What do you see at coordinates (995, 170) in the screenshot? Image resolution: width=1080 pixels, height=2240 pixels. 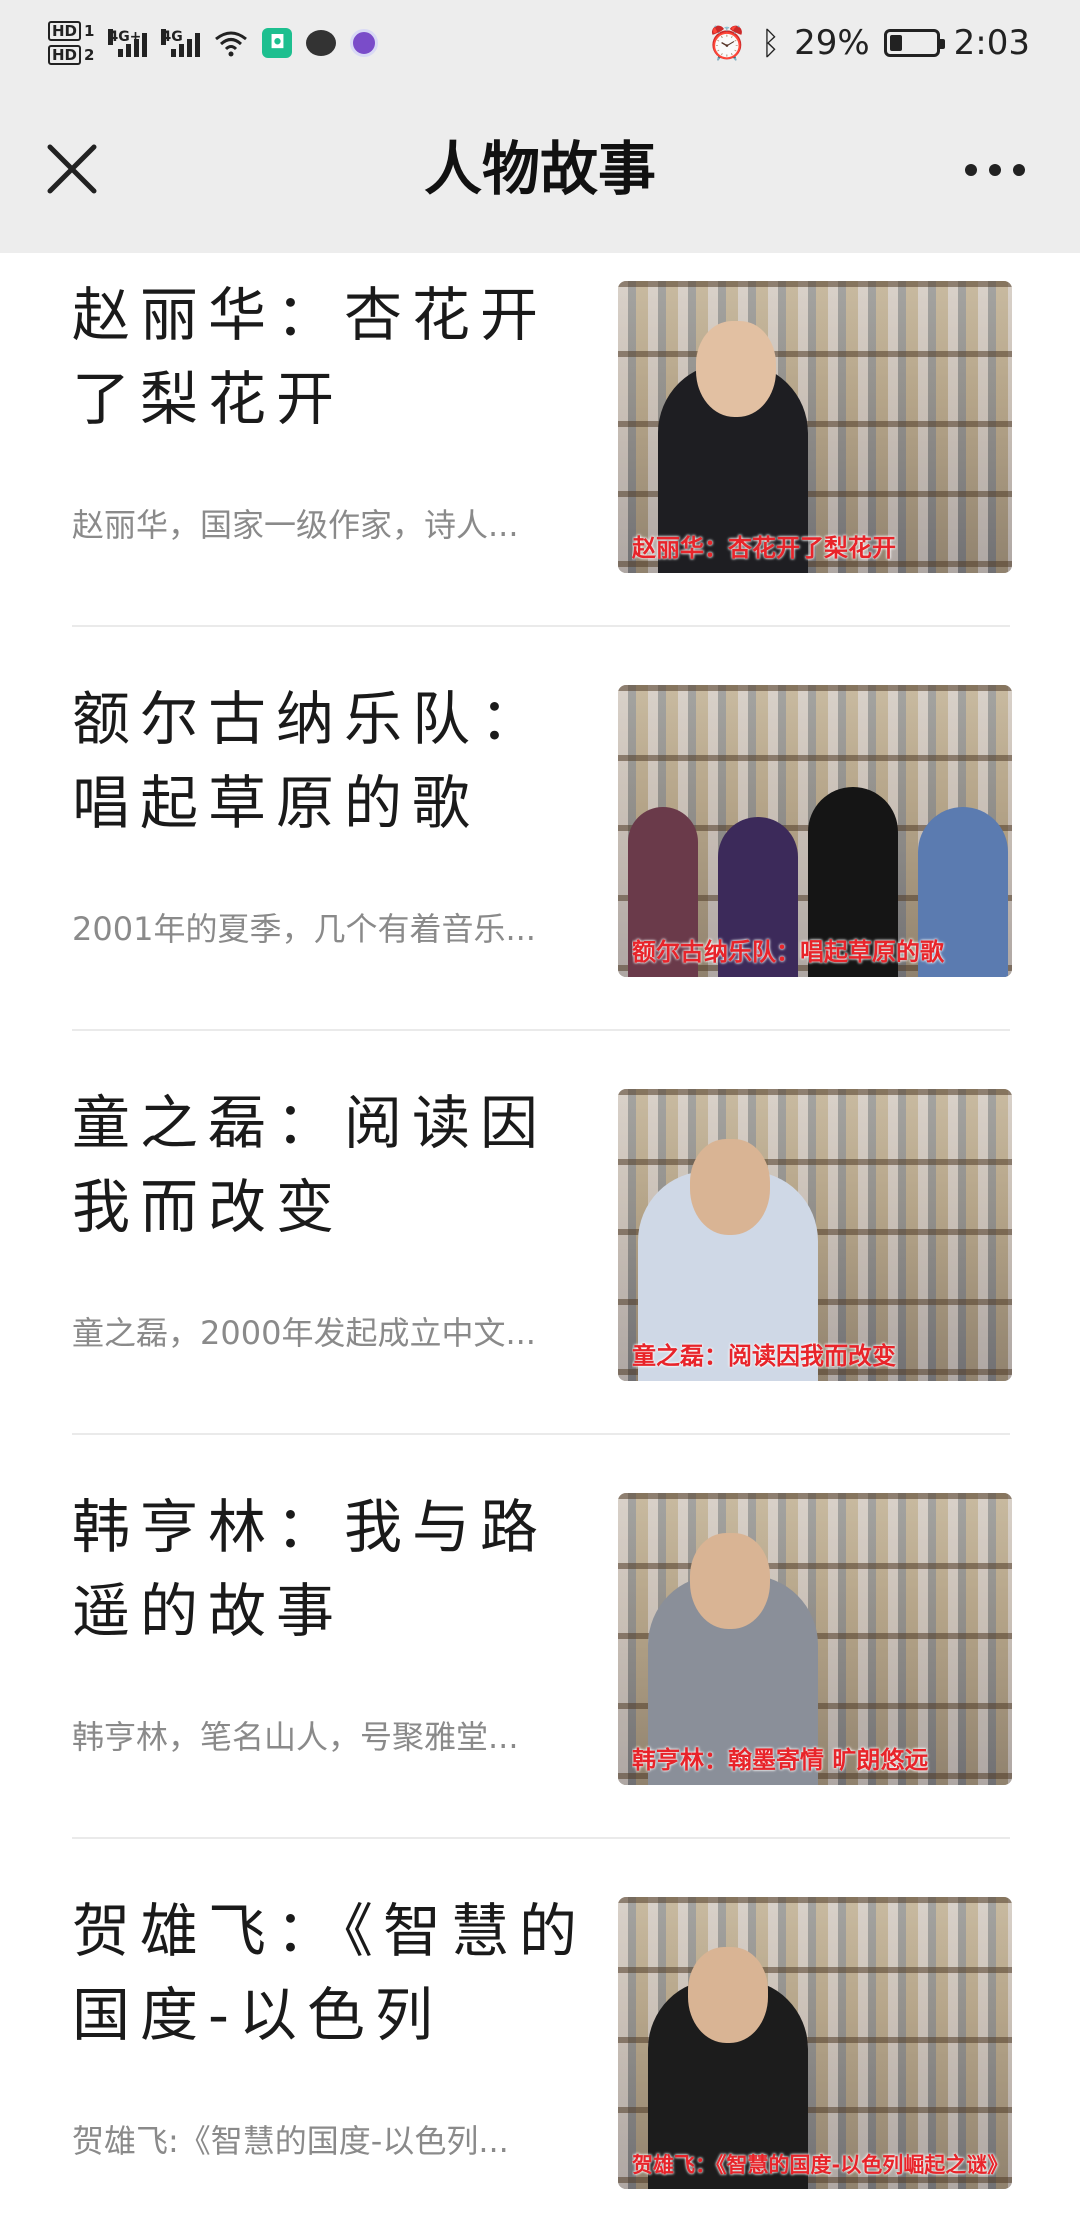 I see `more-button` at bounding box center [995, 170].